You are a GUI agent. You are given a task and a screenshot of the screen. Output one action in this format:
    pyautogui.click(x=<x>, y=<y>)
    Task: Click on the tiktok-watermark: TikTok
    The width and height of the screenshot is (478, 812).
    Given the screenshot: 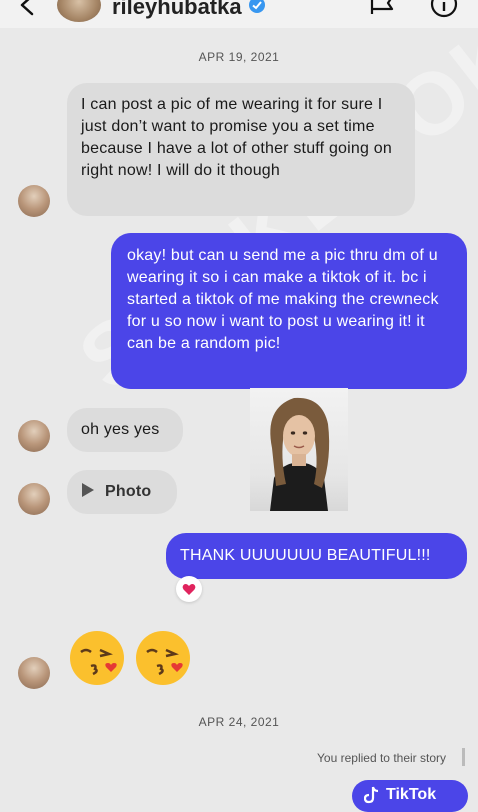 What is the action you would take?
    pyautogui.click(x=410, y=796)
    